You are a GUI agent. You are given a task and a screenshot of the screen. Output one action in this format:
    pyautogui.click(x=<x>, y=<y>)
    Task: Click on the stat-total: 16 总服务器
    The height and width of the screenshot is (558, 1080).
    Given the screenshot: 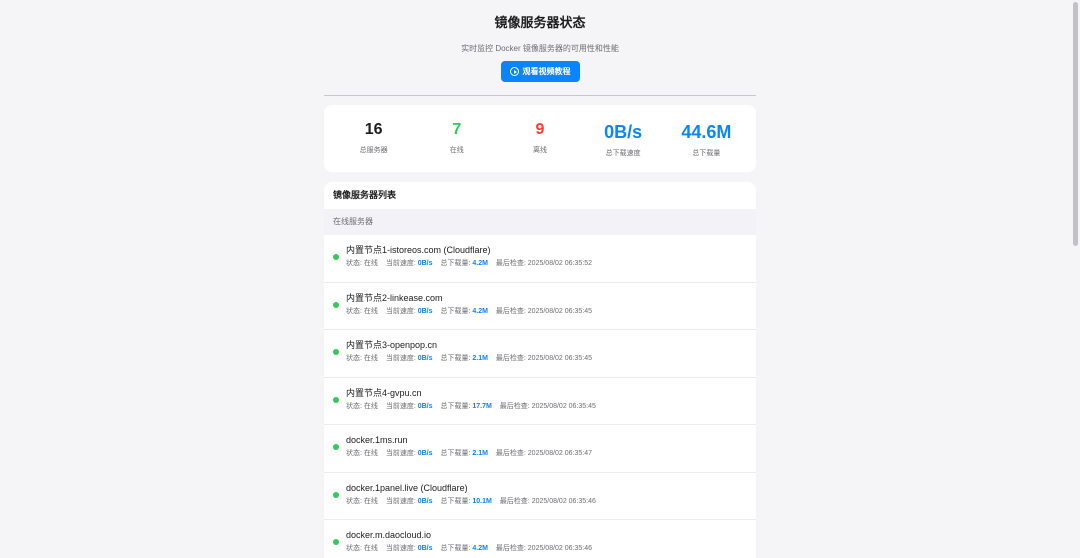 What is the action you would take?
    pyautogui.click(x=374, y=130)
    